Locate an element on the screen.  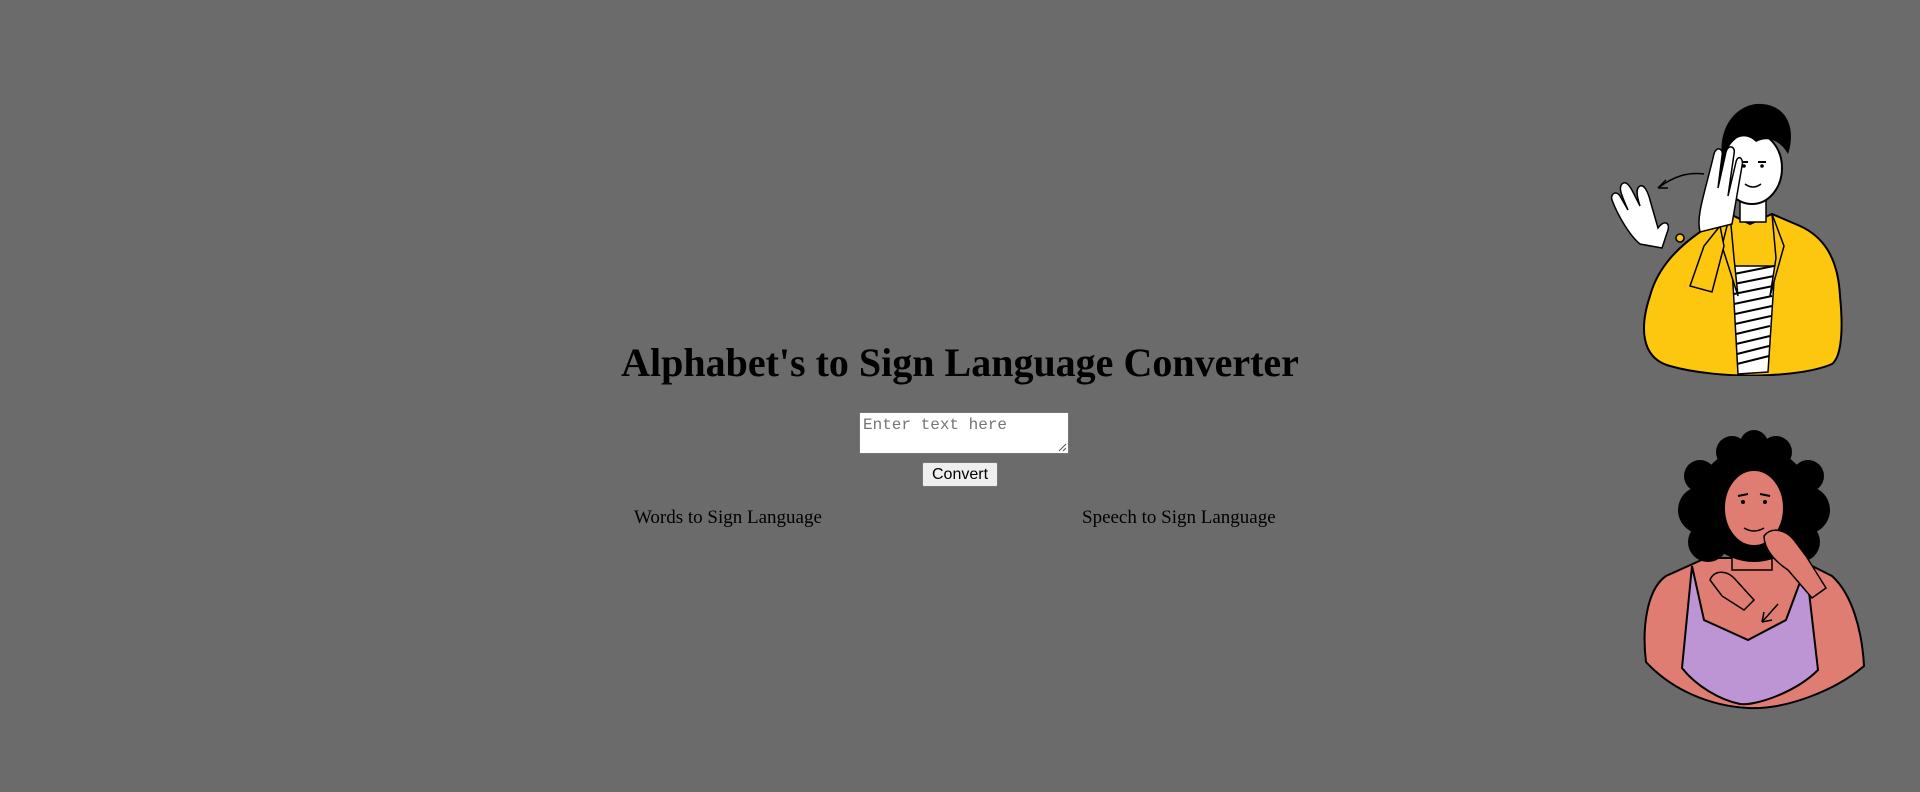
woman-signing-illustration is located at coordinates (1754, 570).